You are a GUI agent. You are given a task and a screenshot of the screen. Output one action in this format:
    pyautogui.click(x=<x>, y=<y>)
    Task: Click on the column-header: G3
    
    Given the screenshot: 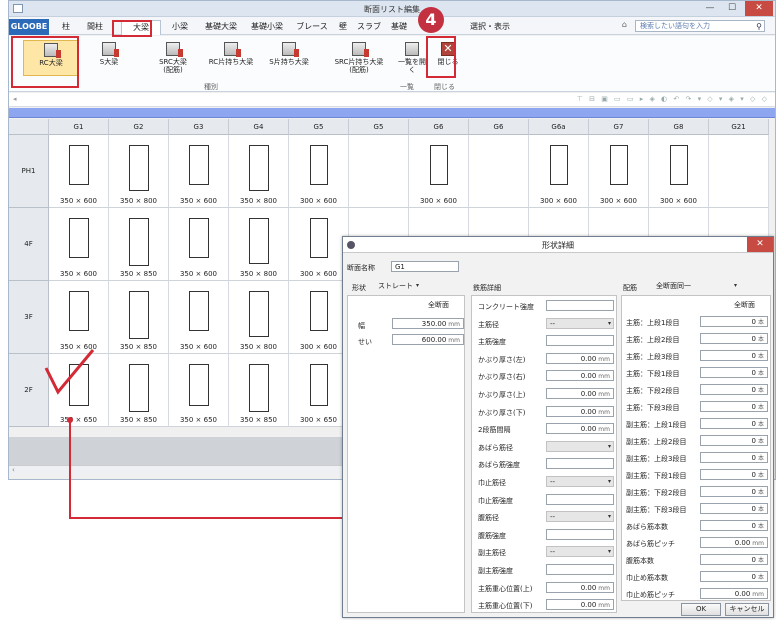 What is the action you would take?
    pyautogui.click(x=199, y=127)
    